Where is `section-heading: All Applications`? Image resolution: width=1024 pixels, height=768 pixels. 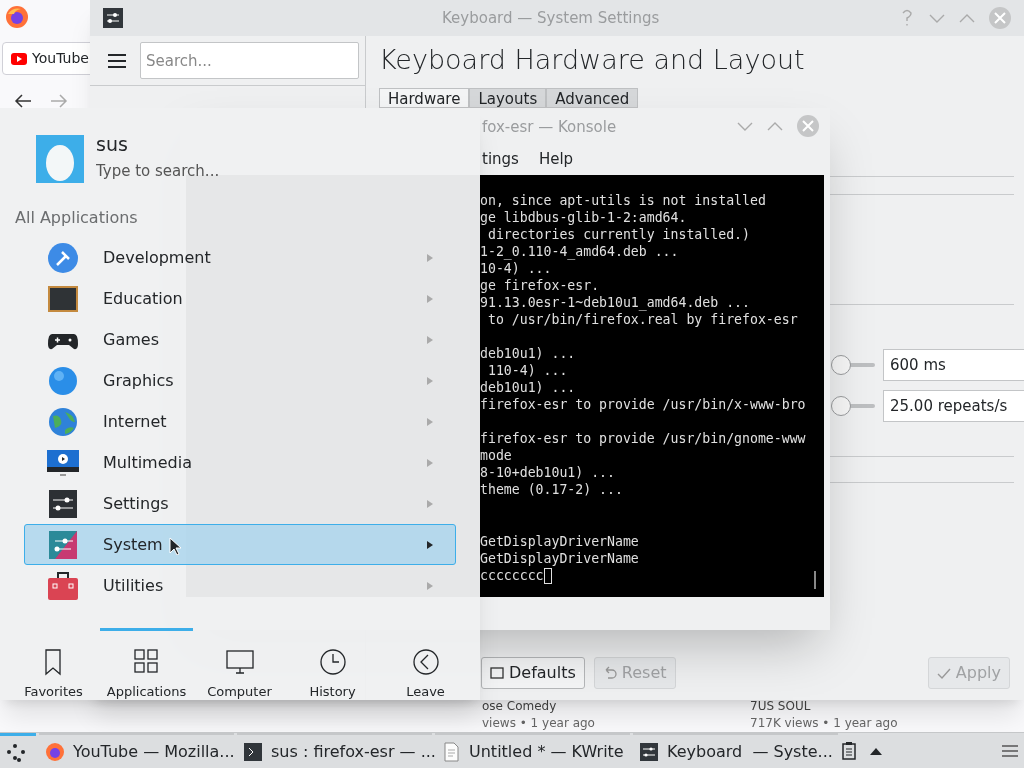 section-heading: All Applications is located at coordinates (76, 218).